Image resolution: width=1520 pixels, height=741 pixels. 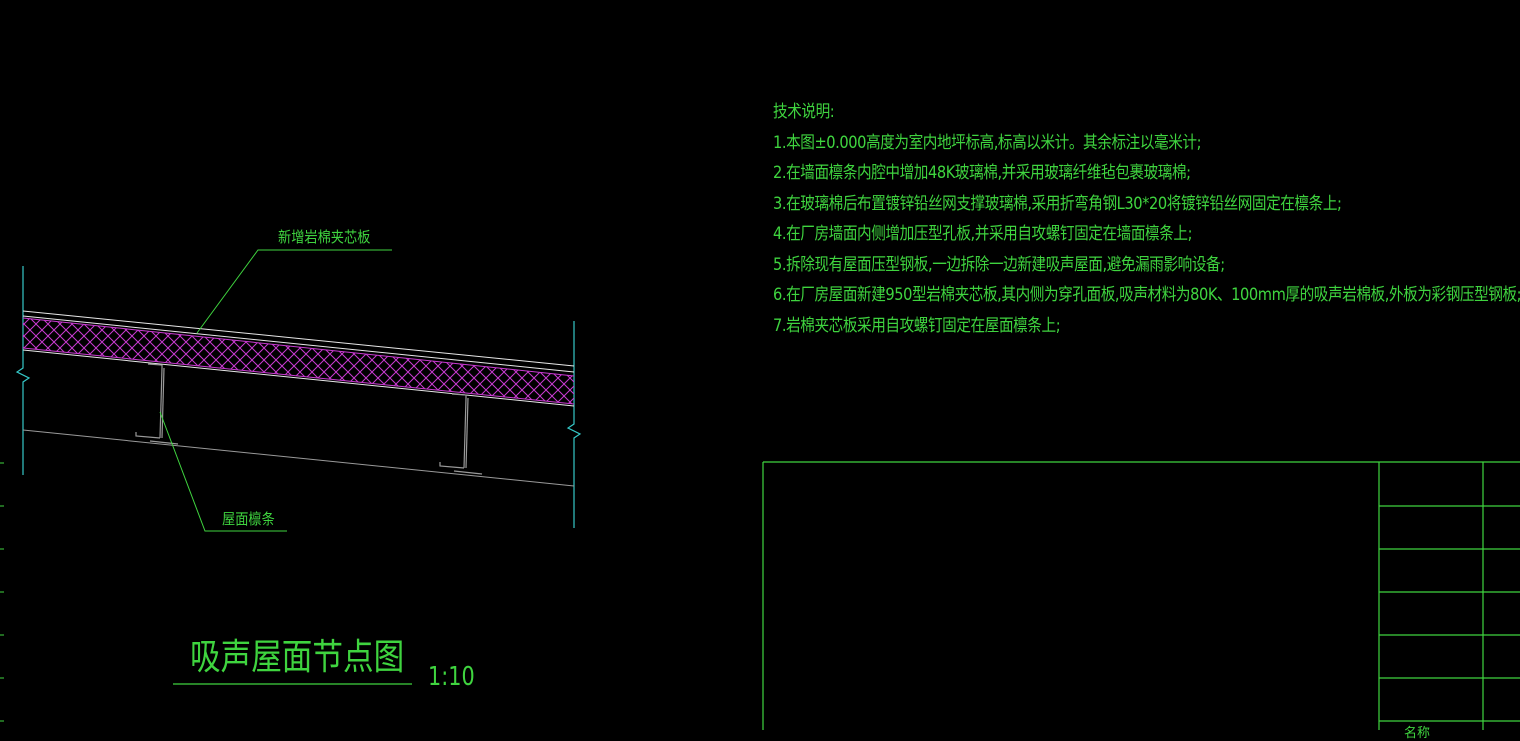 I want to click on purlin-right, so click(x=461, y=434).